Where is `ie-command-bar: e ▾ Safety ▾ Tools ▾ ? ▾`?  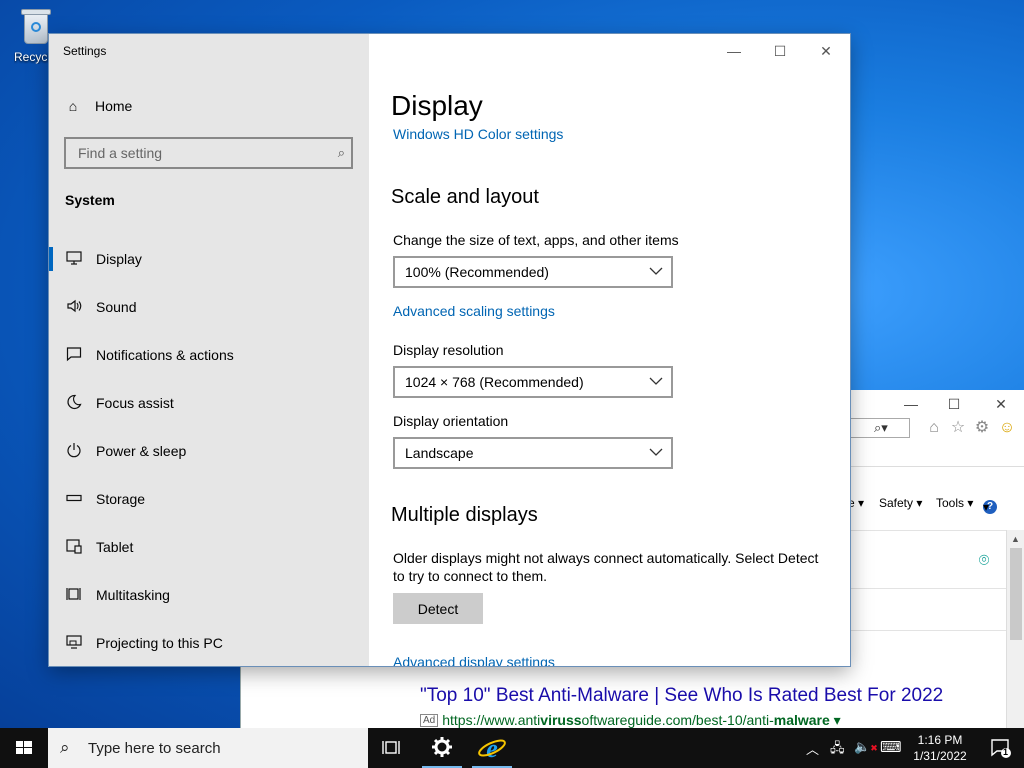 ie-command-bar: e ▾ Safety ▾ Tools ▾ ? ▾ is located at coordinates (936, 503).